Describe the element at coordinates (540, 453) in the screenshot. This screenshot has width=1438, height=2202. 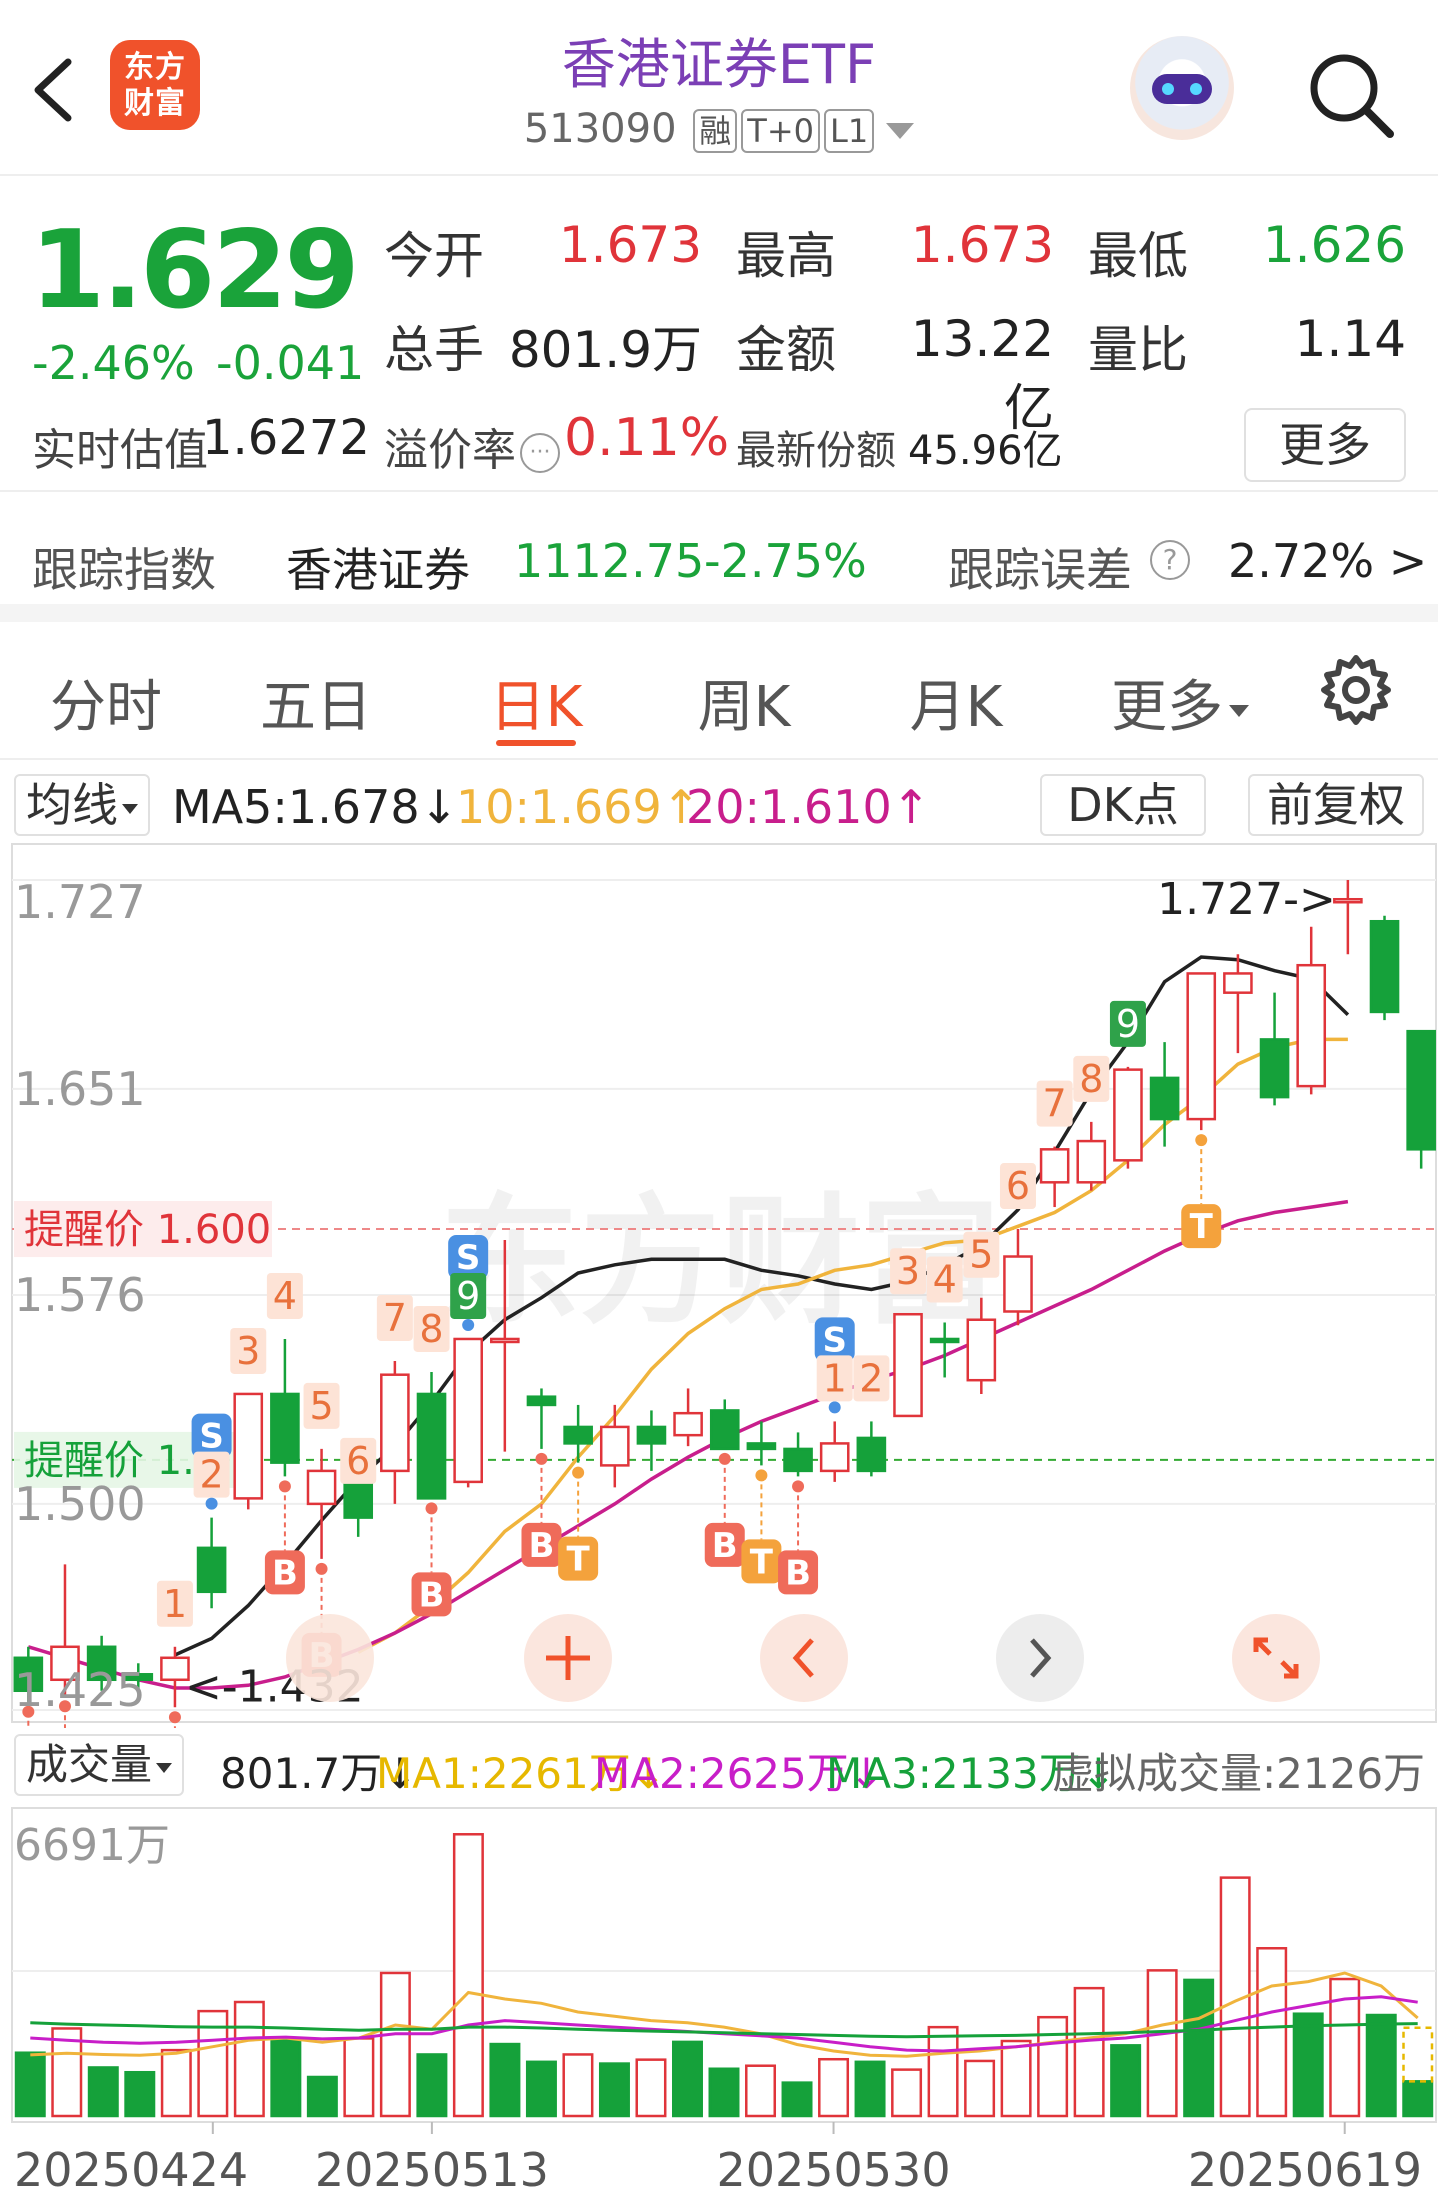
I see `info-dots-icon: ···` at that location.